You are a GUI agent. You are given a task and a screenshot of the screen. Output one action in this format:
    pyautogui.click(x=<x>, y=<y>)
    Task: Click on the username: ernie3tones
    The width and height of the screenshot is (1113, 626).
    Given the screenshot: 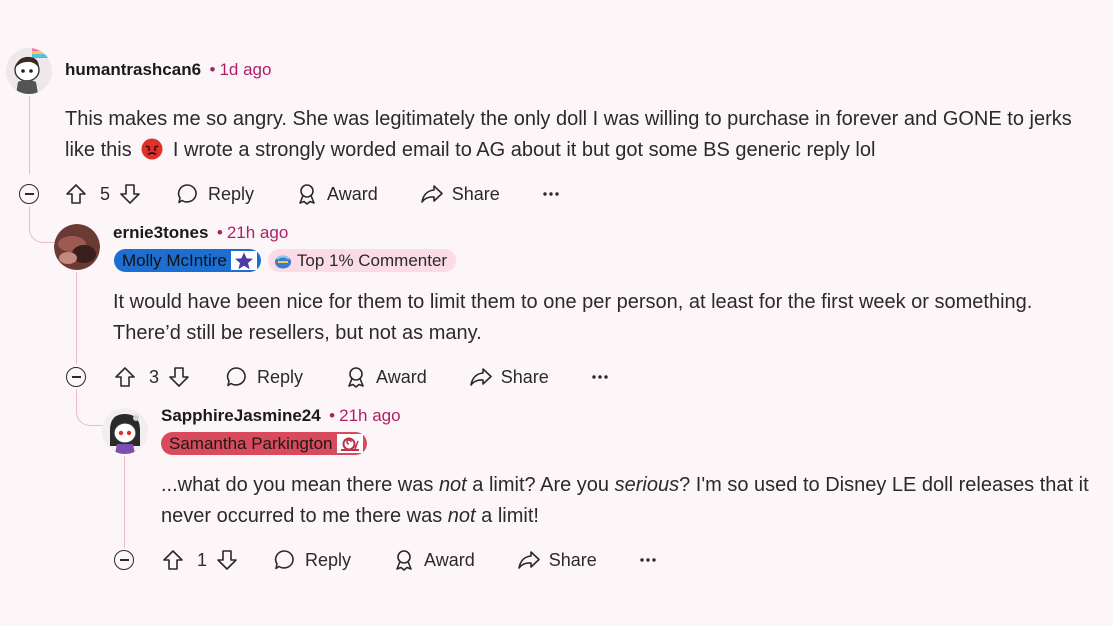 What is the action you would take?
    pyautogui.click(x=160, y=232)
    